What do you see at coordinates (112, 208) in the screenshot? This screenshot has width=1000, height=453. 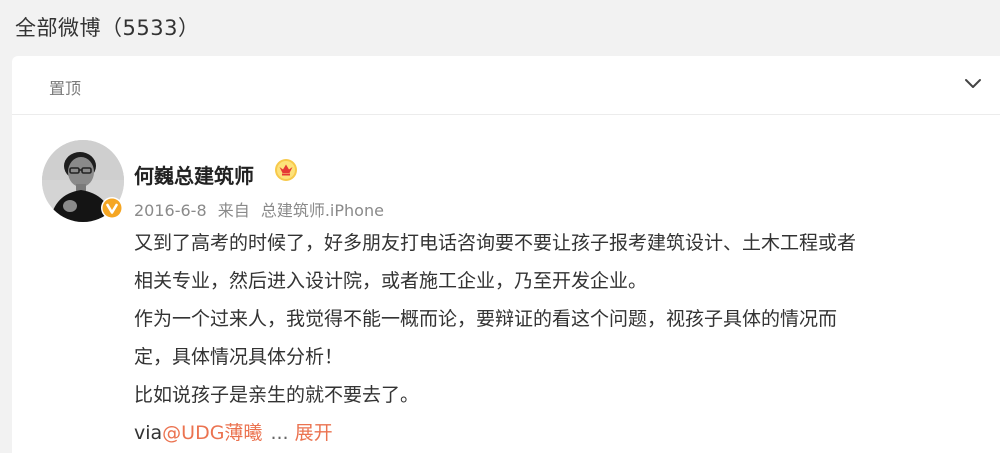 I see `verified-badge-icon` at bounding box center [112, 208].